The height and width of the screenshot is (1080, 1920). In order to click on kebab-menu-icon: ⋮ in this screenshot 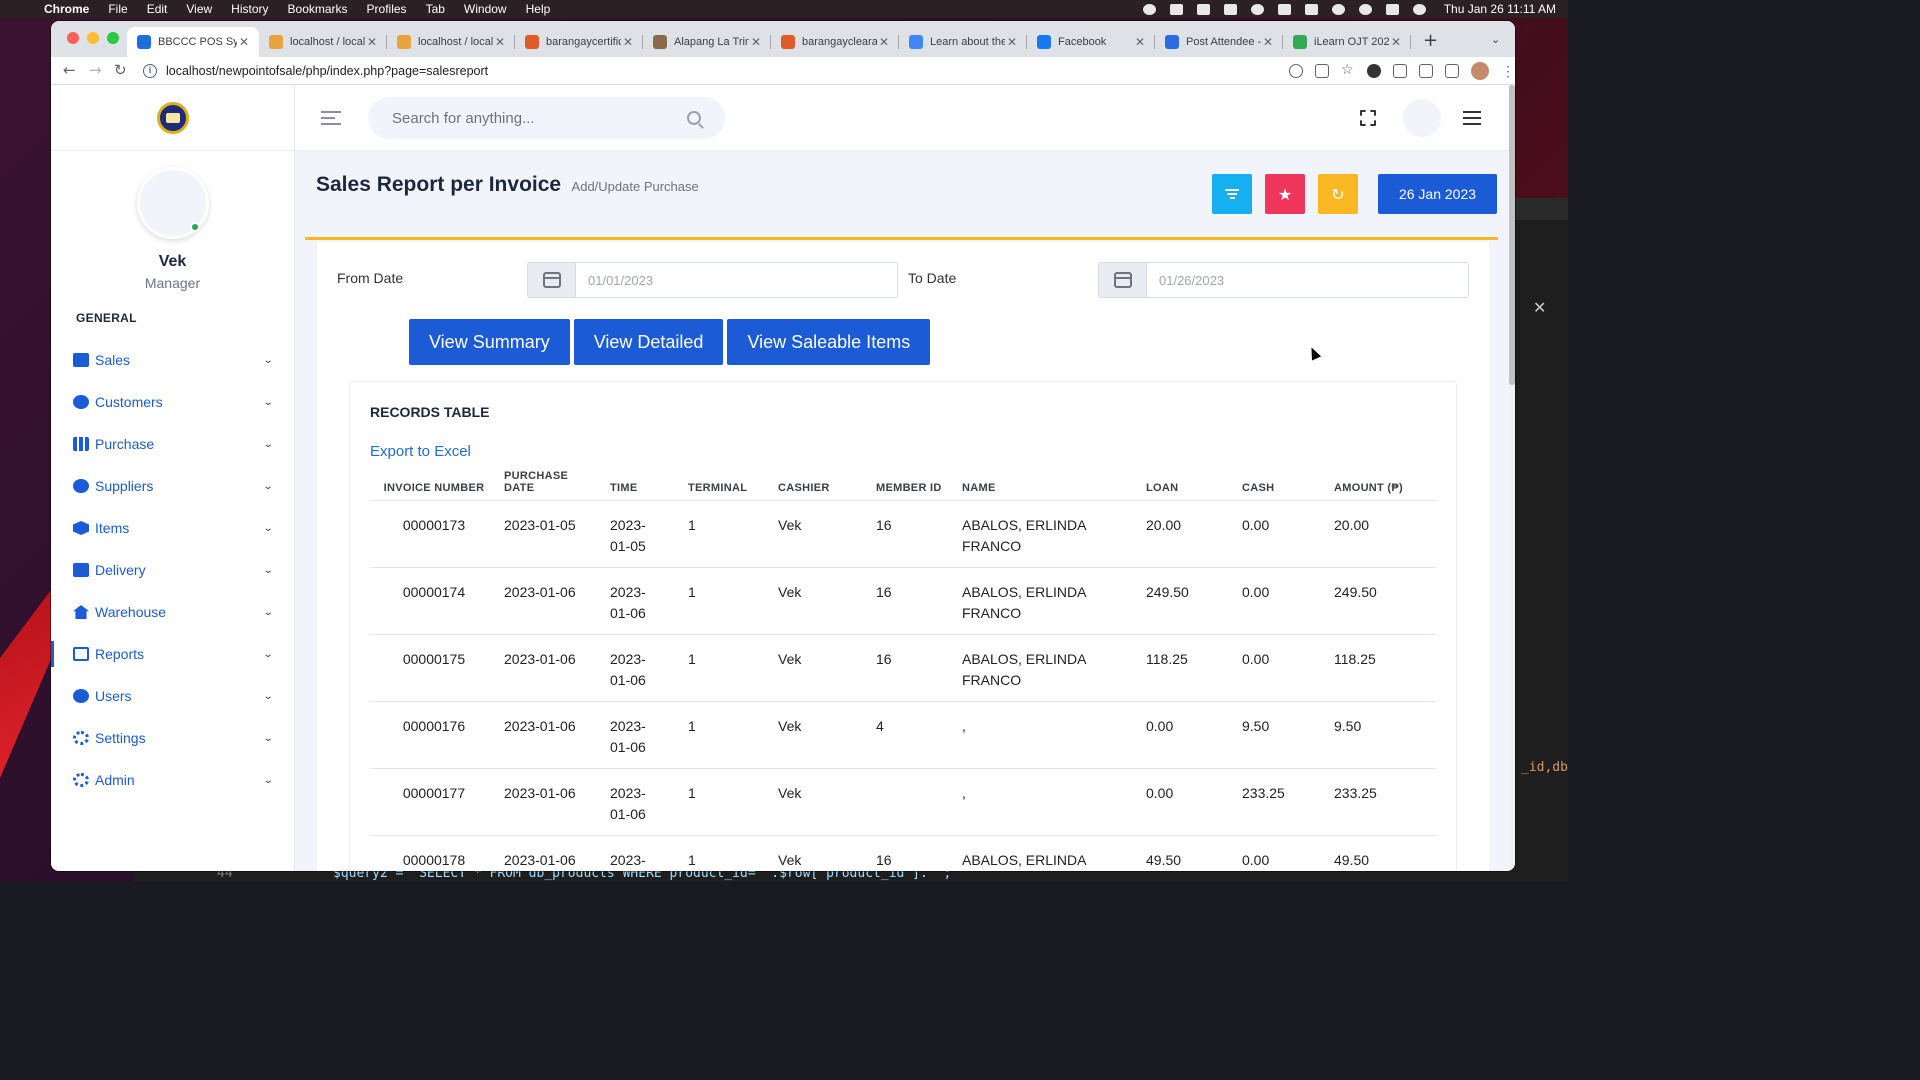, I will do `click(1508, 71)`.